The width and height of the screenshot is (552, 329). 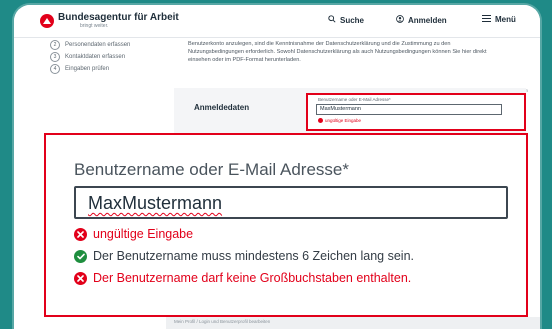 I want to click on step-review: 4 Eingaben prüfen, so click(x=90, y=68).